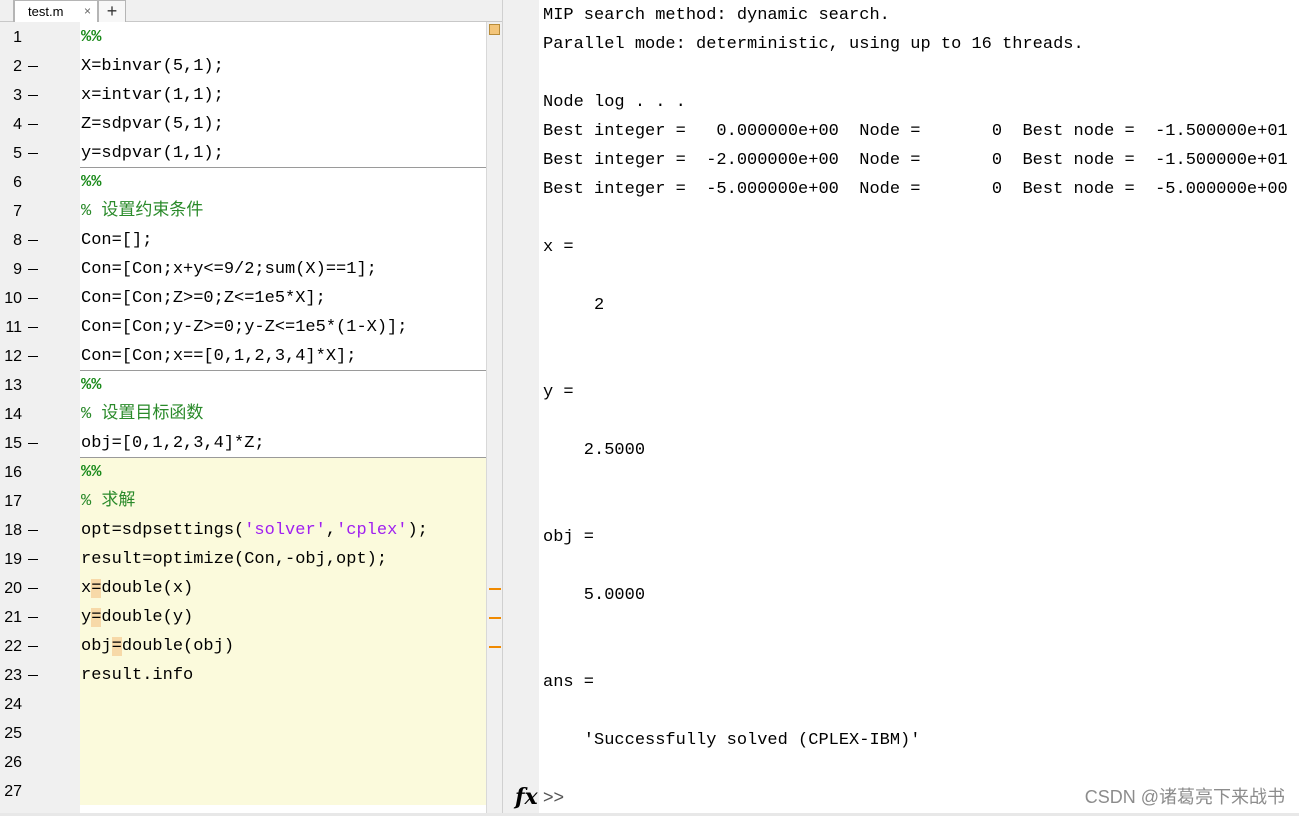 This screenshot has width=1299, height=816. Describe the element at coordinates (147, 617) in the screenshot. I see `code-token: double(y)` at that location.